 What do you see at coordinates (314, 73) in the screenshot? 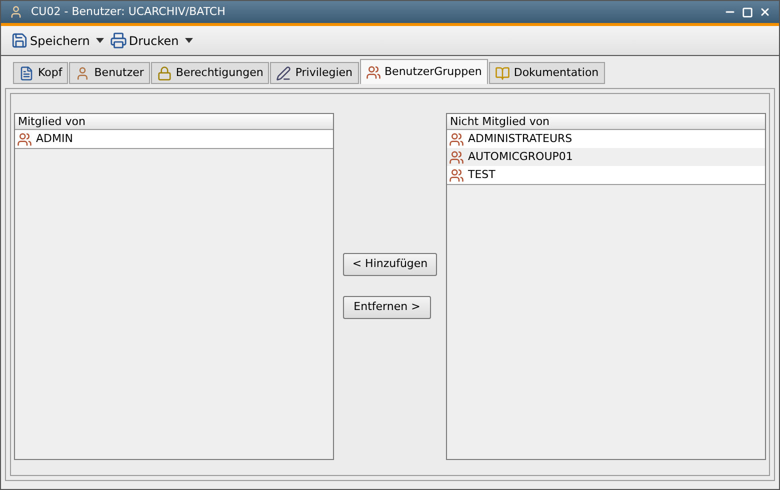
I see `tab: Privilegien` at bounding box center [314, 73].